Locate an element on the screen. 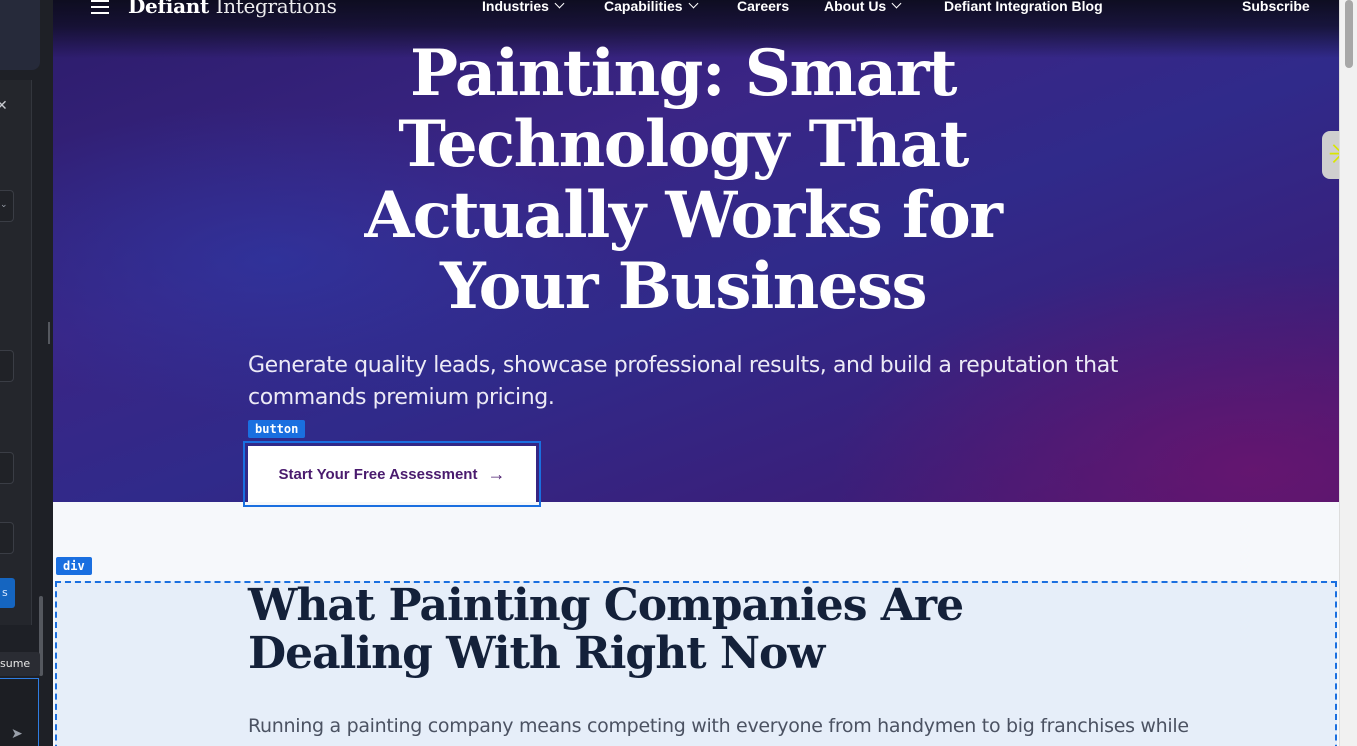  nav-item-label: Defiant Integration Blog is located at coordinates (1023, 7).